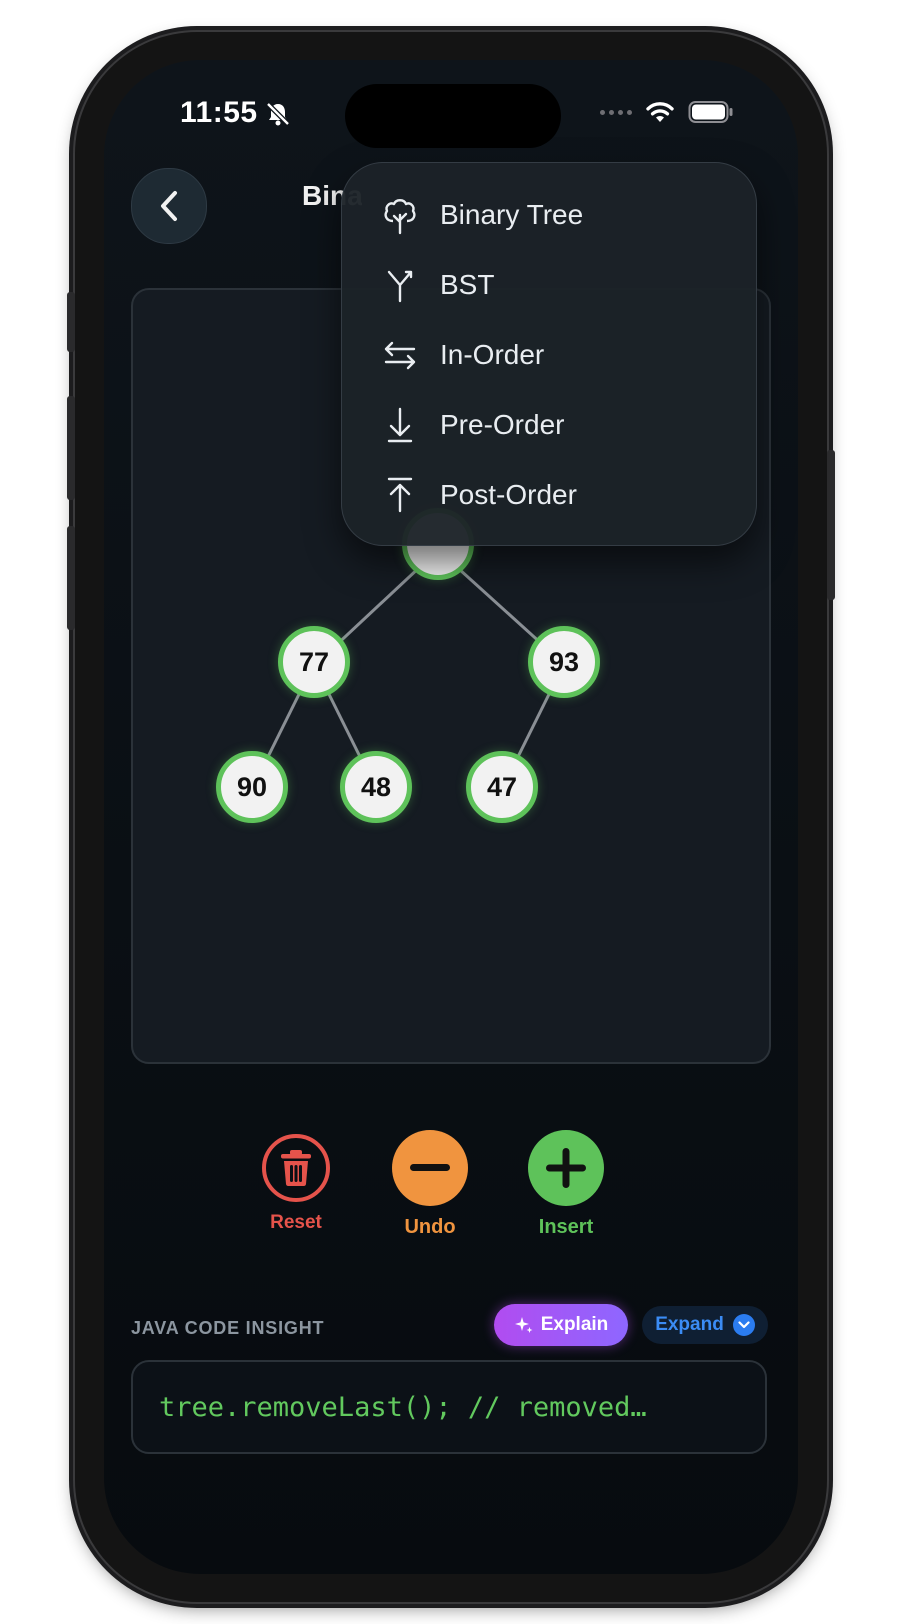 This screenshot has width=898, height=1624. What do you see at coordinates (400, 355) in the screenshot?
I see `arrows-left-right-icon` at bounding box center [400, 355].